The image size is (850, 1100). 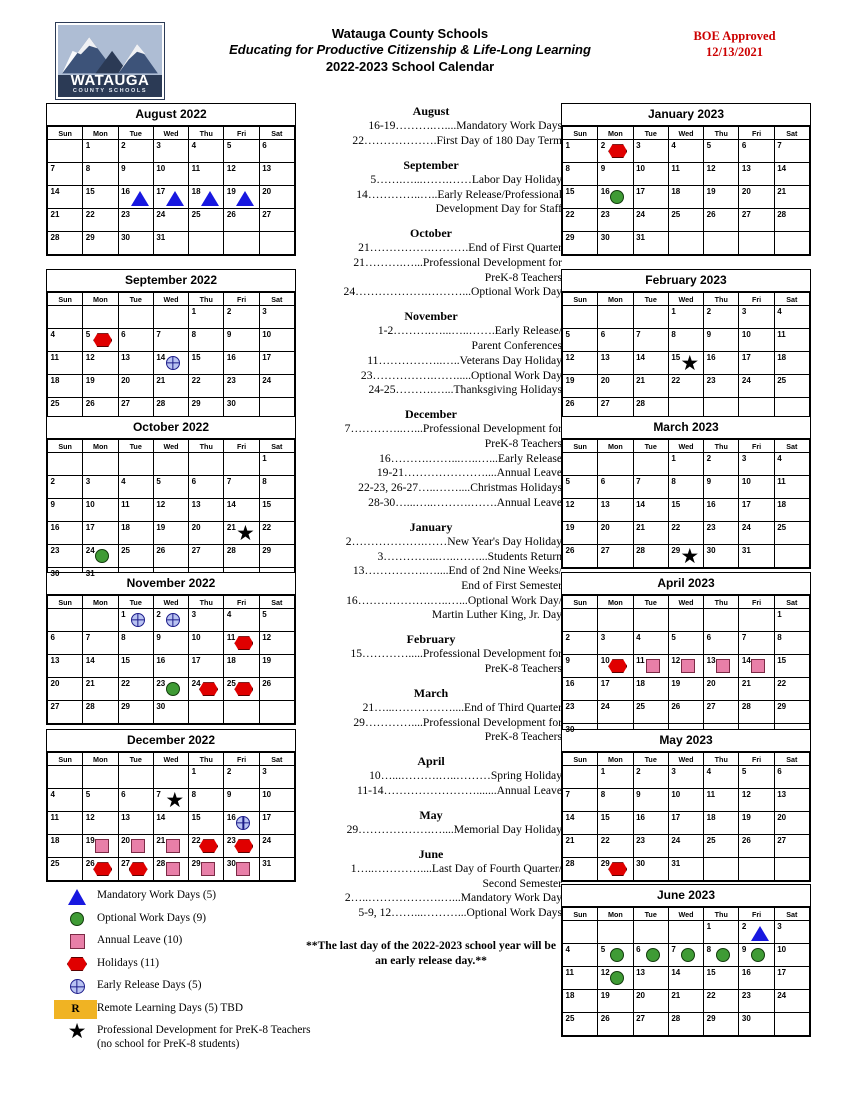 What do you see at coordinates (171, 584) in the screenshot?
I see `month-title: November 2022` at bounding box center [171, 584].